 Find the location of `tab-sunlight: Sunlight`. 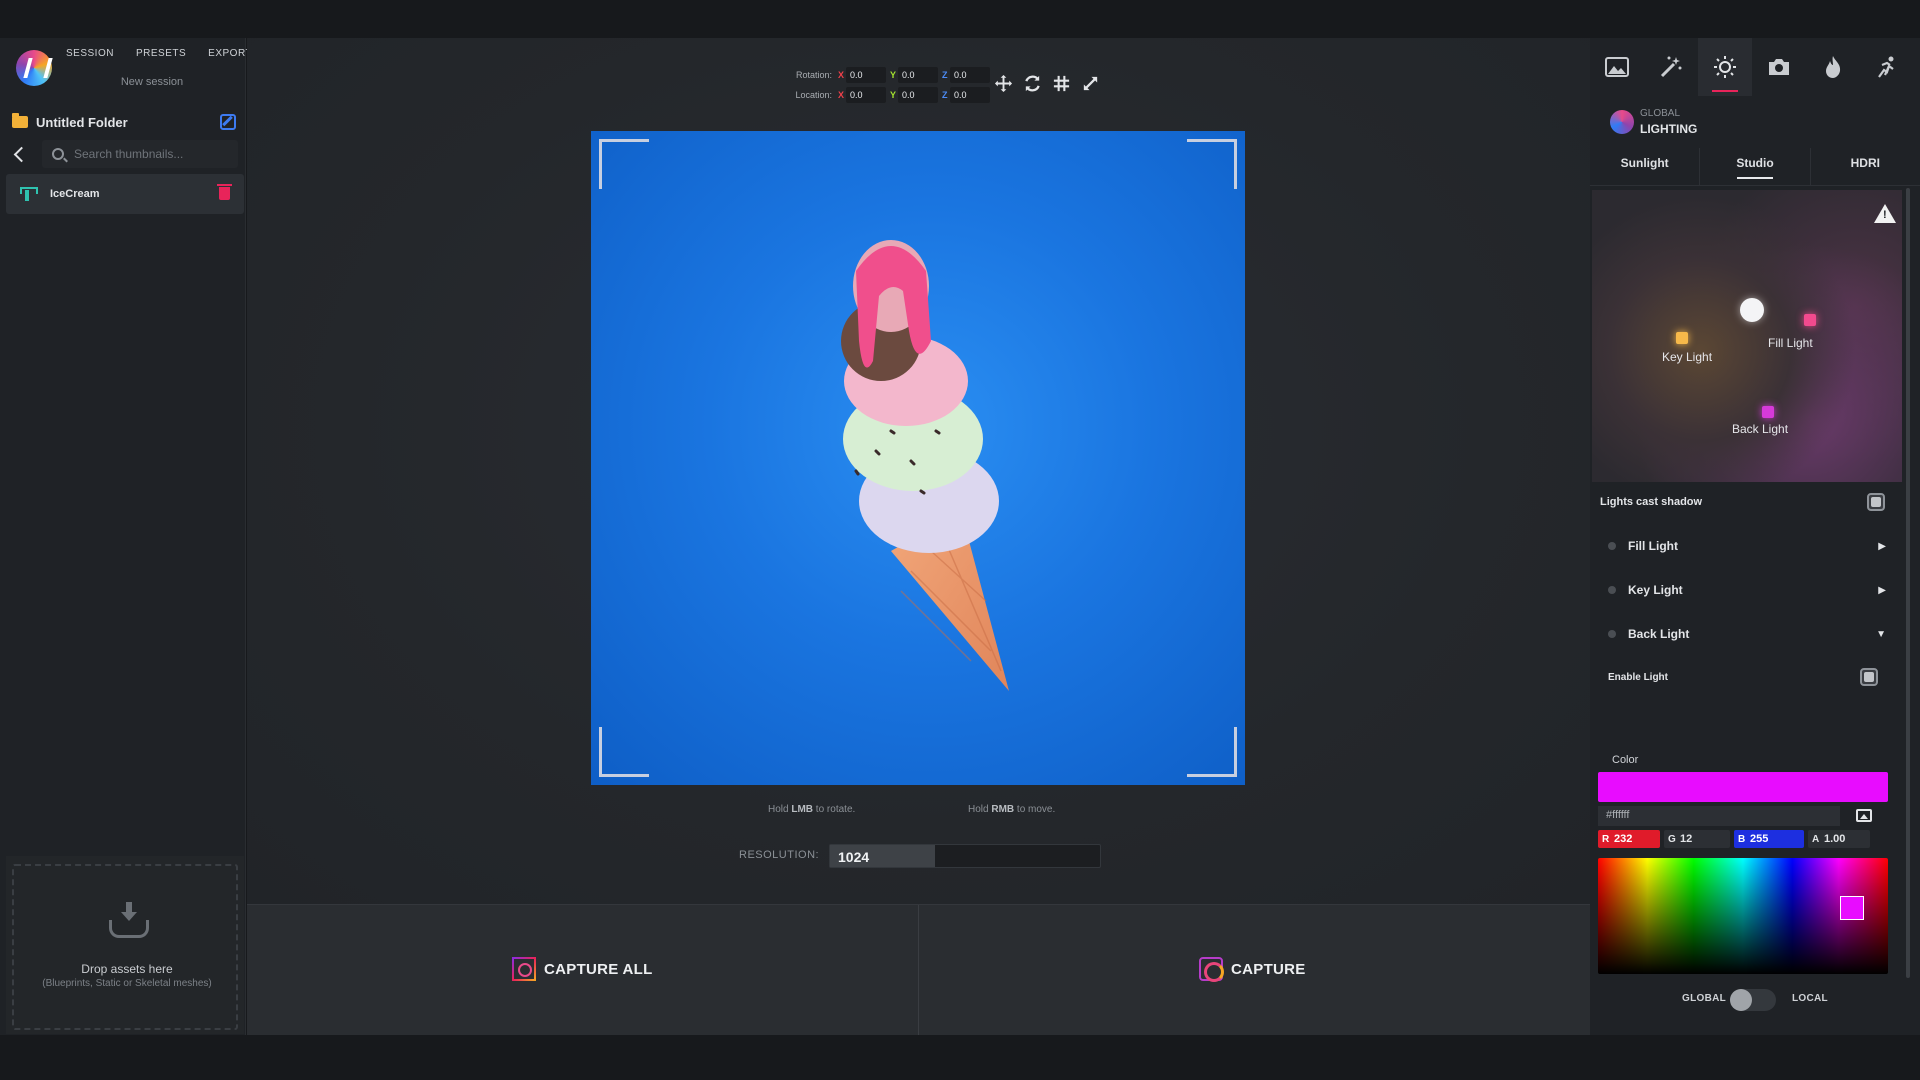

tab-sunlight: Sunlight is located at coordinates (1645, 166).